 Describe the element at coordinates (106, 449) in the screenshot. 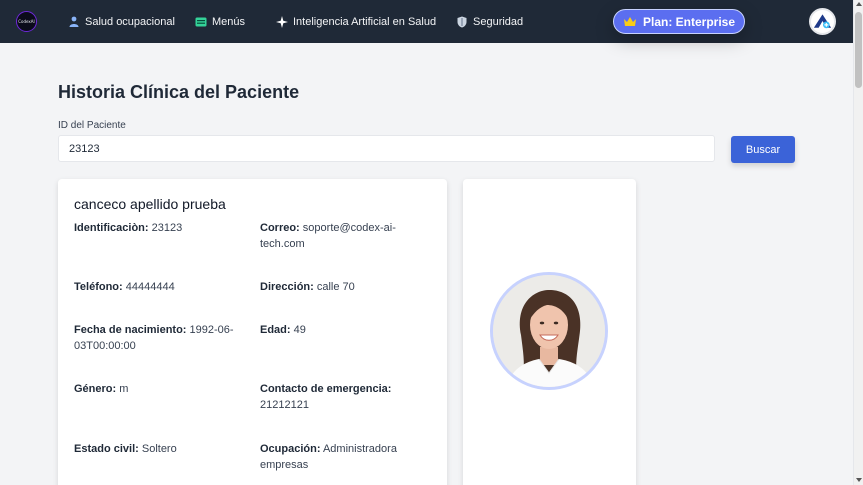

I see `field-label: Estado civil:` at that location.